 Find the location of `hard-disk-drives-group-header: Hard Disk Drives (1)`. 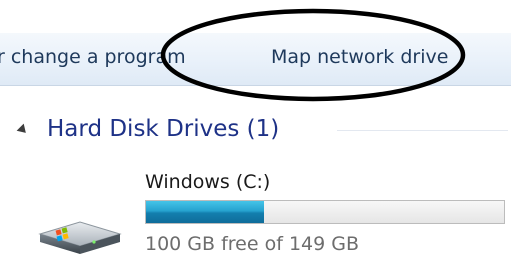

hard-disk-drives-group-header: Hard Disk Drives (1) is located at coordinates (262, 131).